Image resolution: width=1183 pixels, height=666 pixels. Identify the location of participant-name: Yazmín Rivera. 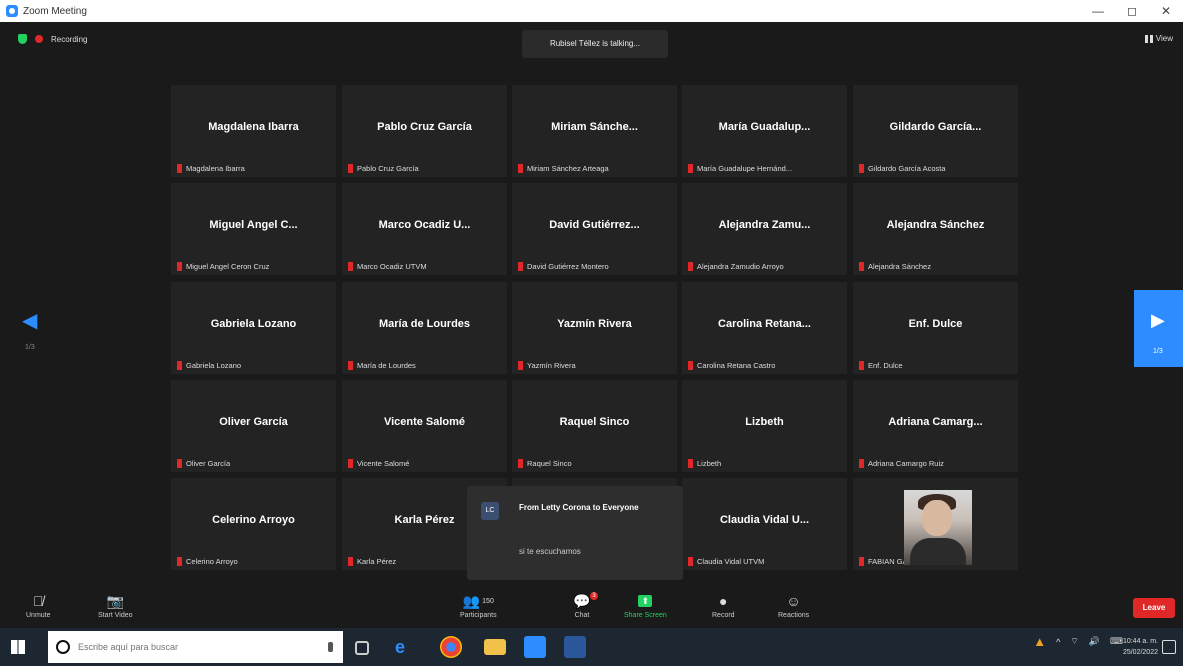
(594, 324).